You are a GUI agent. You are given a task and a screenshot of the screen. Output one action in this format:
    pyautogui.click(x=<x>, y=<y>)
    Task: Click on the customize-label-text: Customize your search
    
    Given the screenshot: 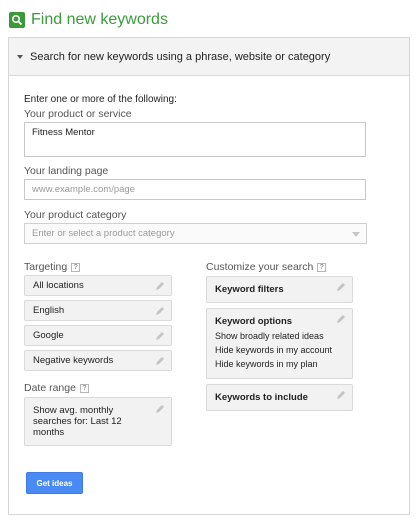 What is the action you would take?
    pyautogui.click(x=260, y=267)
    